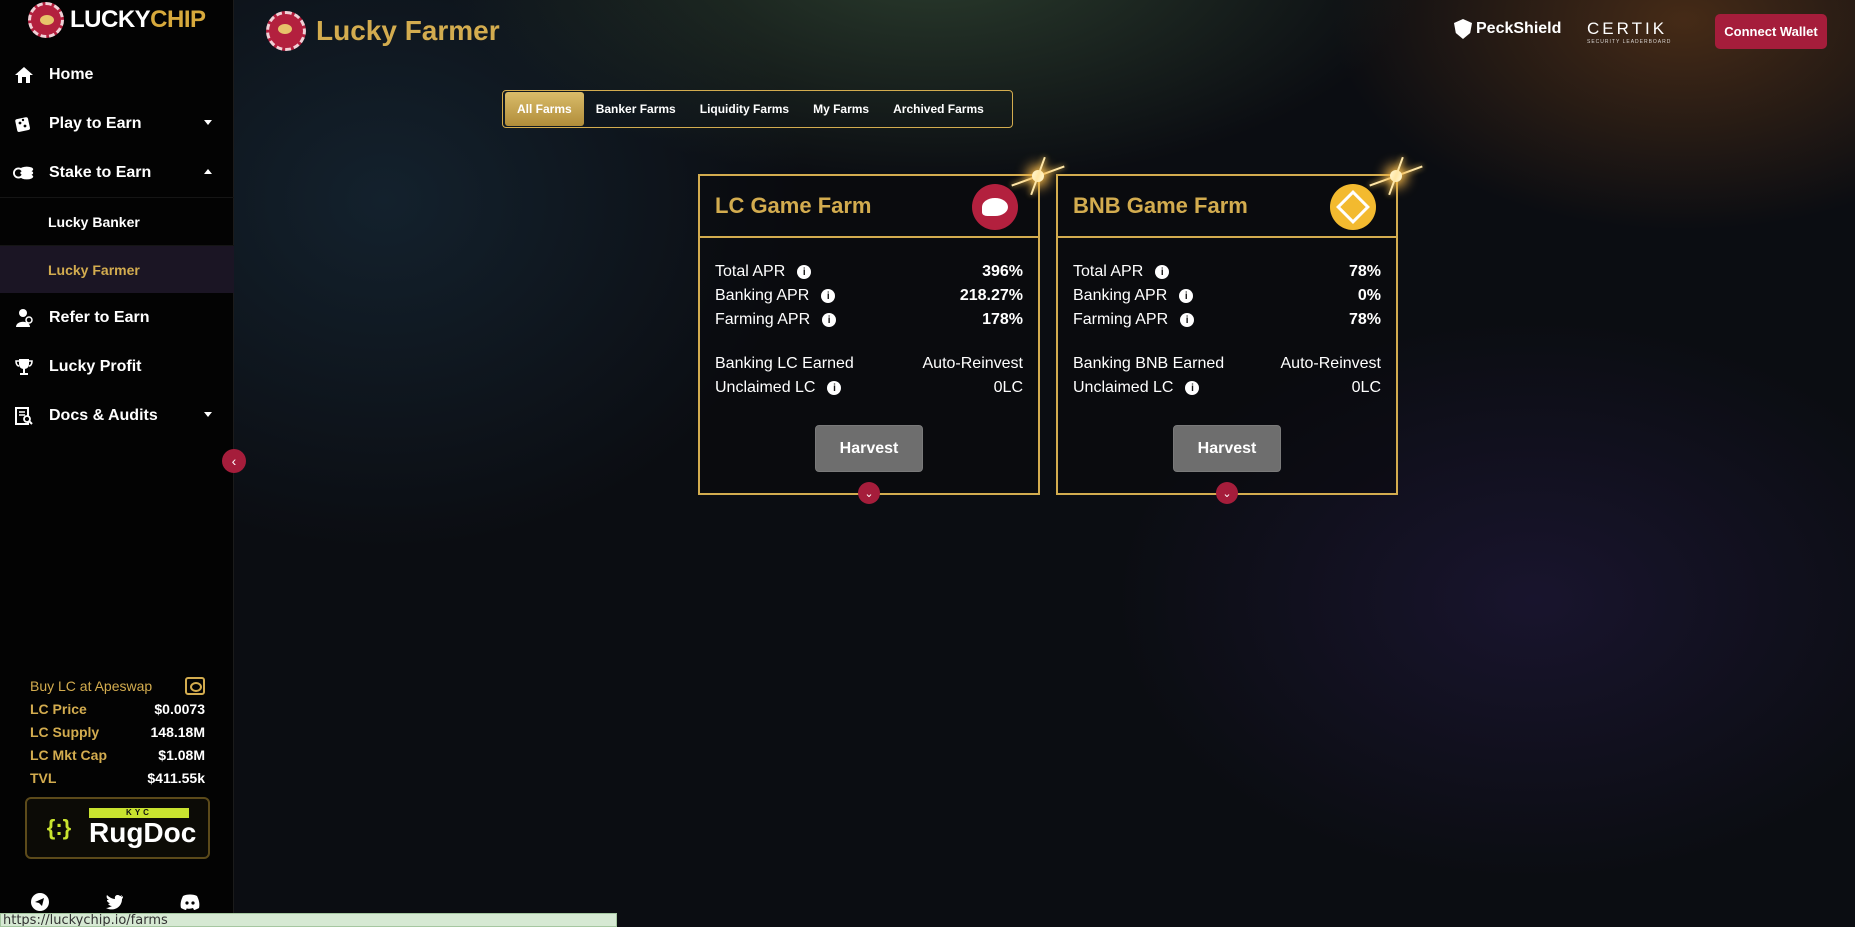 The height and width of the screenshot is (927, 1855). I want to click on rugdoc-name: RugDoc, so click(143, 832).